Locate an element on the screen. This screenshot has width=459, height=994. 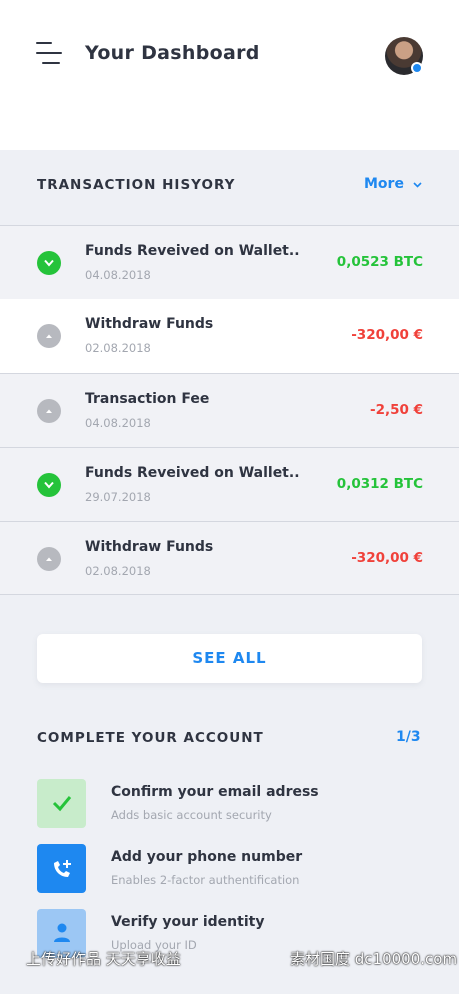
more-button: More is located at coordinates (384, 184).